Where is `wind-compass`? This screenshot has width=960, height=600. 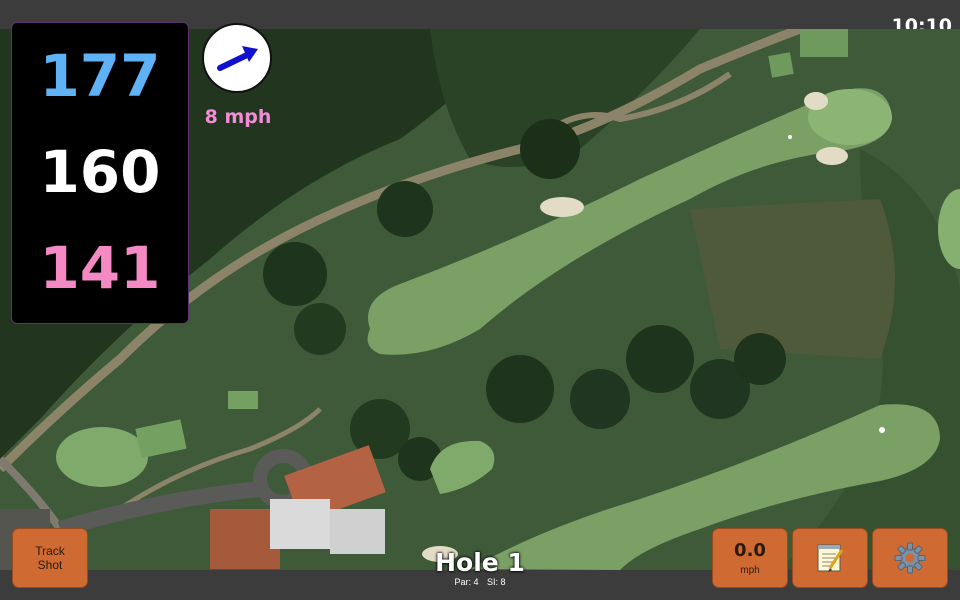 wind-compass is located at coordinates (237, 58).